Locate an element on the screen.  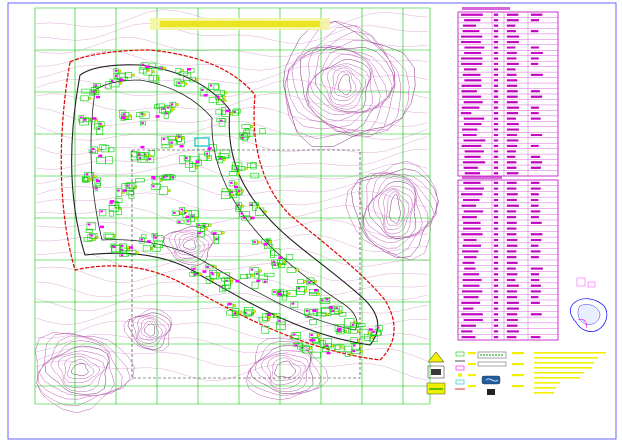
table1-title-strip is located at coordinates (486, 8).